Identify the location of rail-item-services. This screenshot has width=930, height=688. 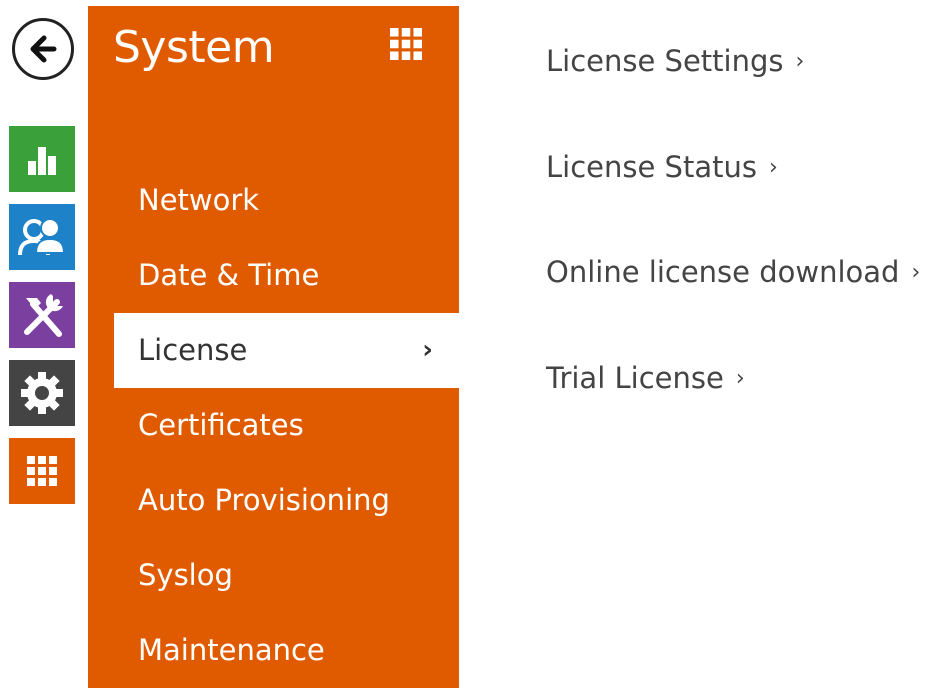
(42, 471).